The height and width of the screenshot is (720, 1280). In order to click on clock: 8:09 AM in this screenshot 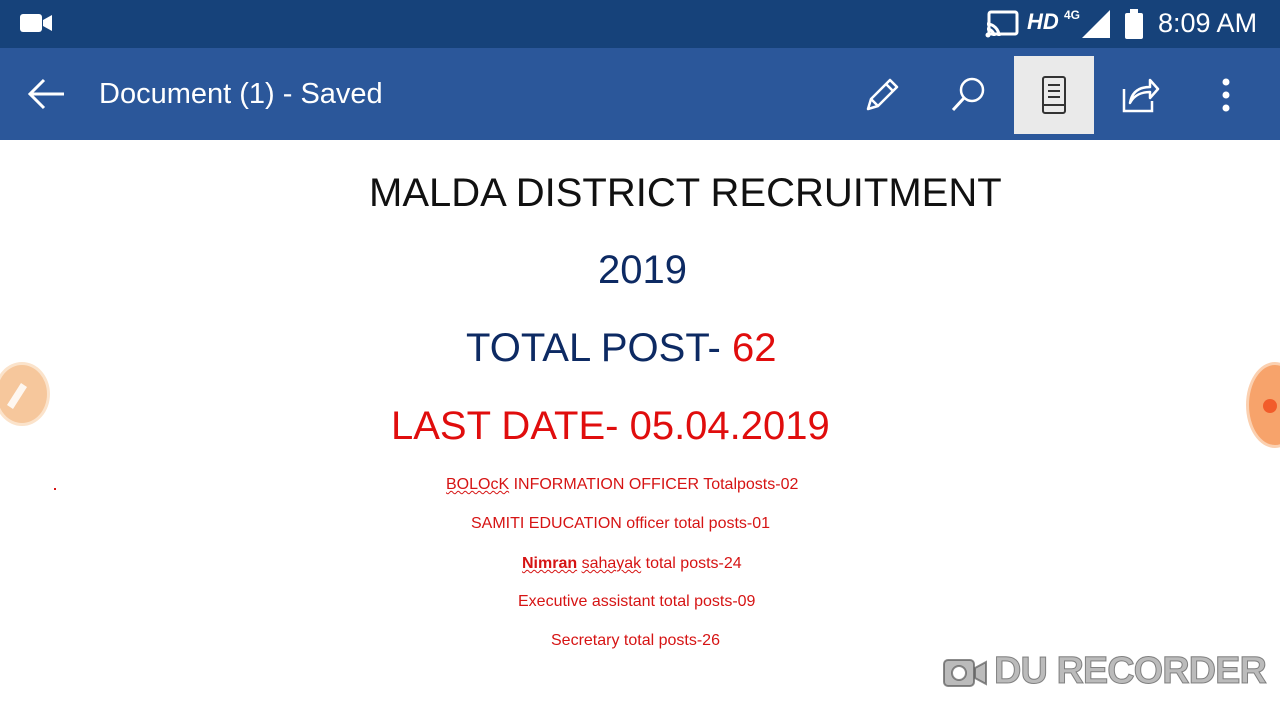, I will do `click(1208, 23)`.